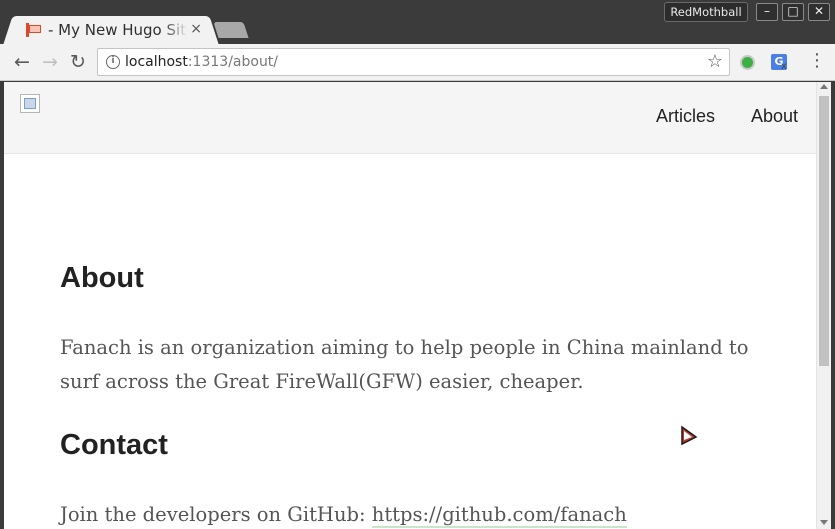  What do you see at coordinates (50, 62) in the screenshot?
I see `forward-arrow-icon: →` at bounding box center [50, 62].